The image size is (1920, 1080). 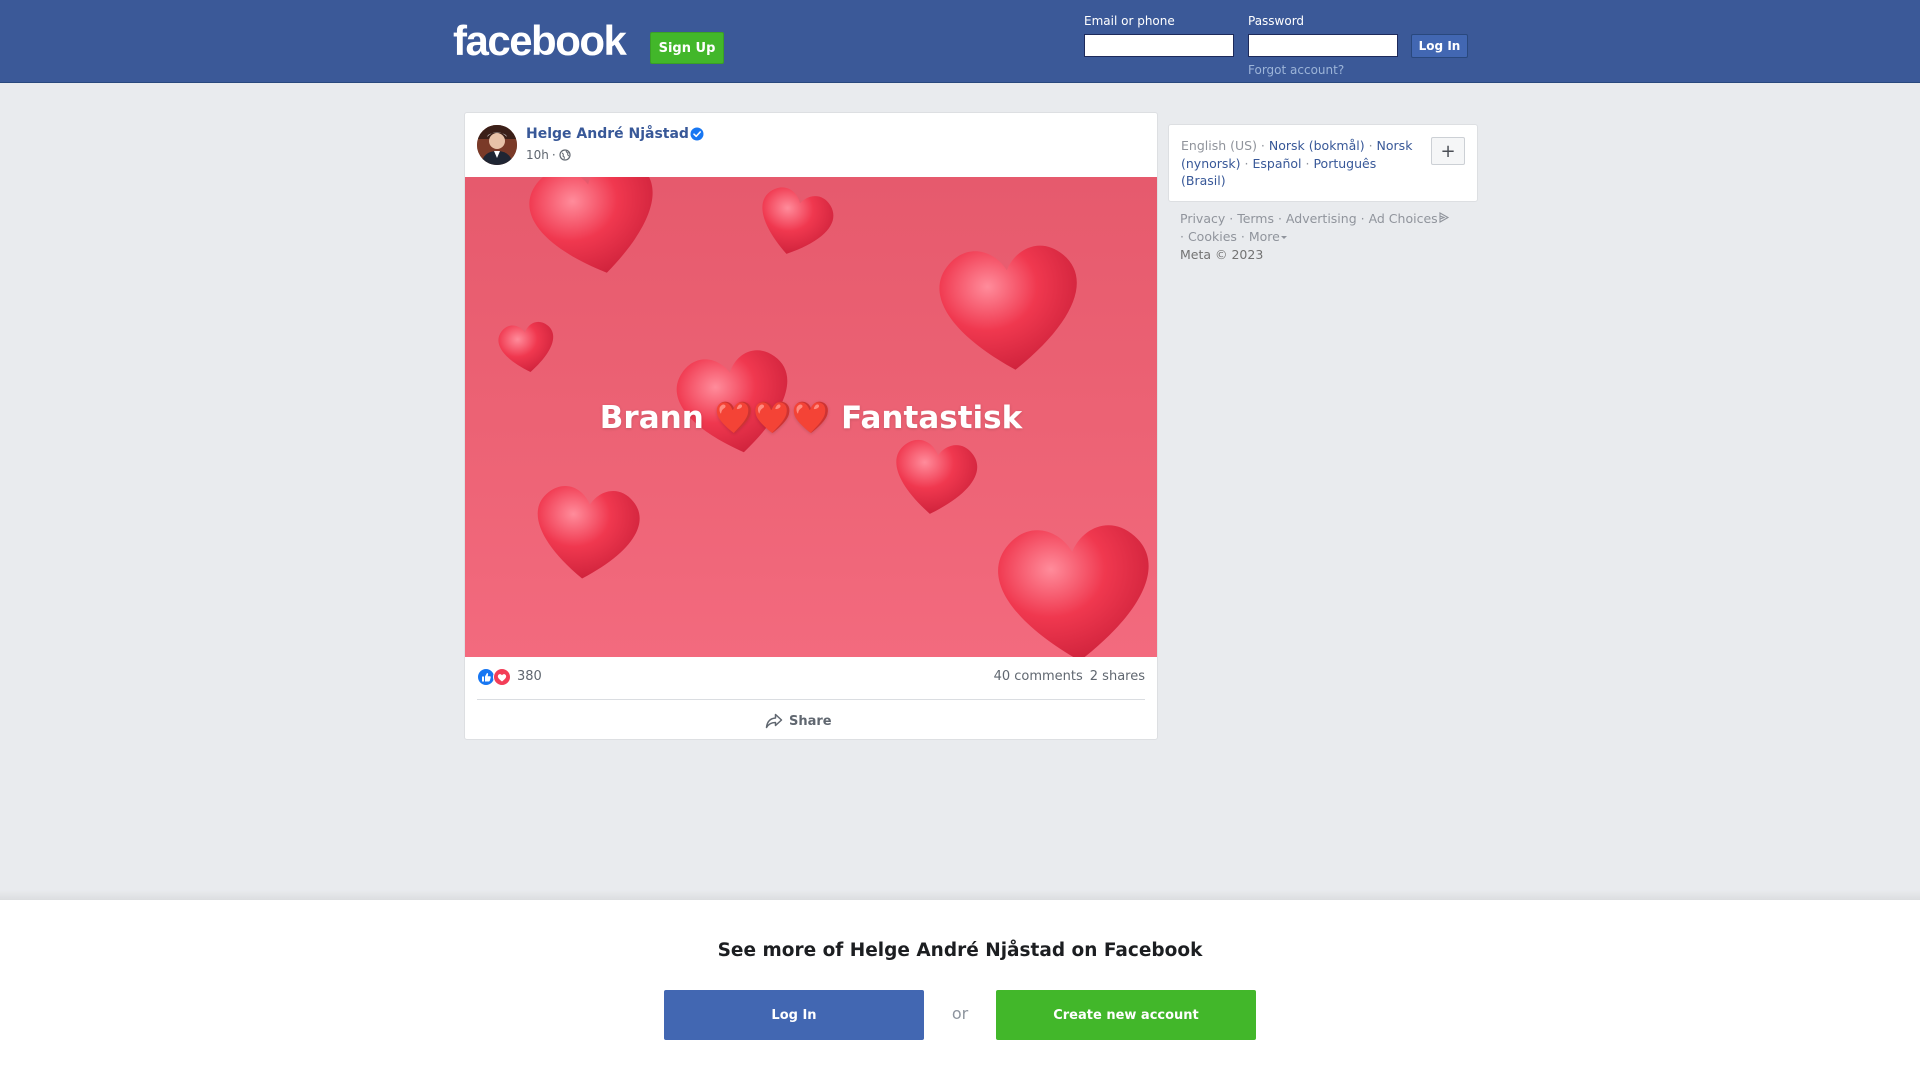 I want to click on footer-link-ad-choices: Ad Choices, so click(x=1409, y=218).